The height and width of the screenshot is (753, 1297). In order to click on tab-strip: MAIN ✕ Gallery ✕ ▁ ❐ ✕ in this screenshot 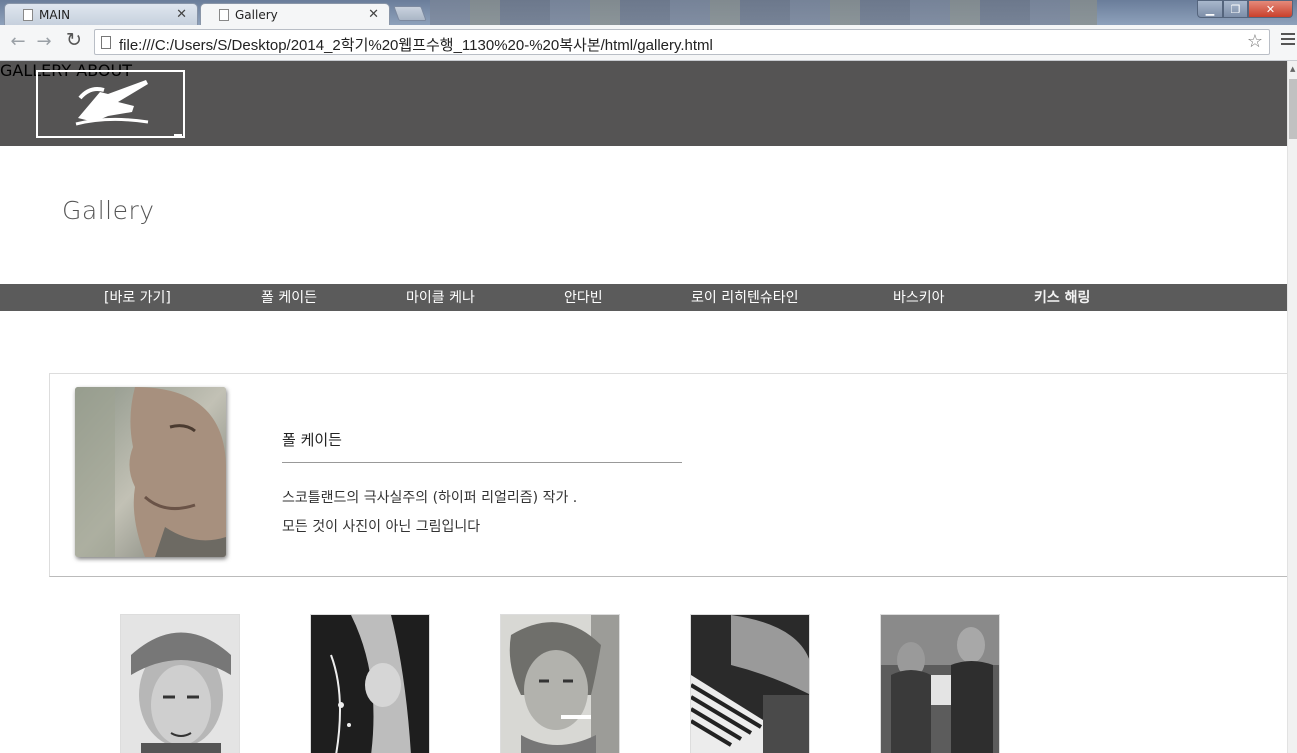, I will do `click(648, 12)`.